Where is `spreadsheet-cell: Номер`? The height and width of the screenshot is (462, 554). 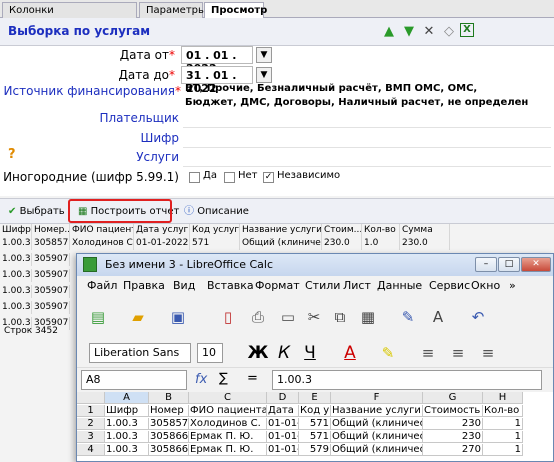 spreadsheet-cell: Номер is located at coordinates (169, 411).